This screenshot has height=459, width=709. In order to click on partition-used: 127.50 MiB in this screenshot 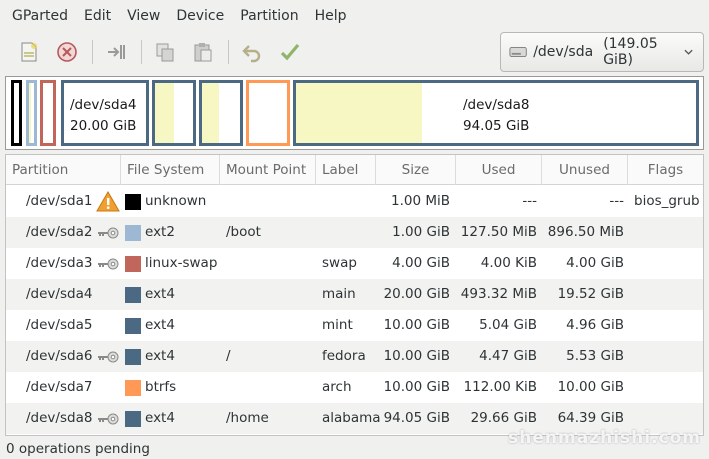, I will do `click(498, 232)`.